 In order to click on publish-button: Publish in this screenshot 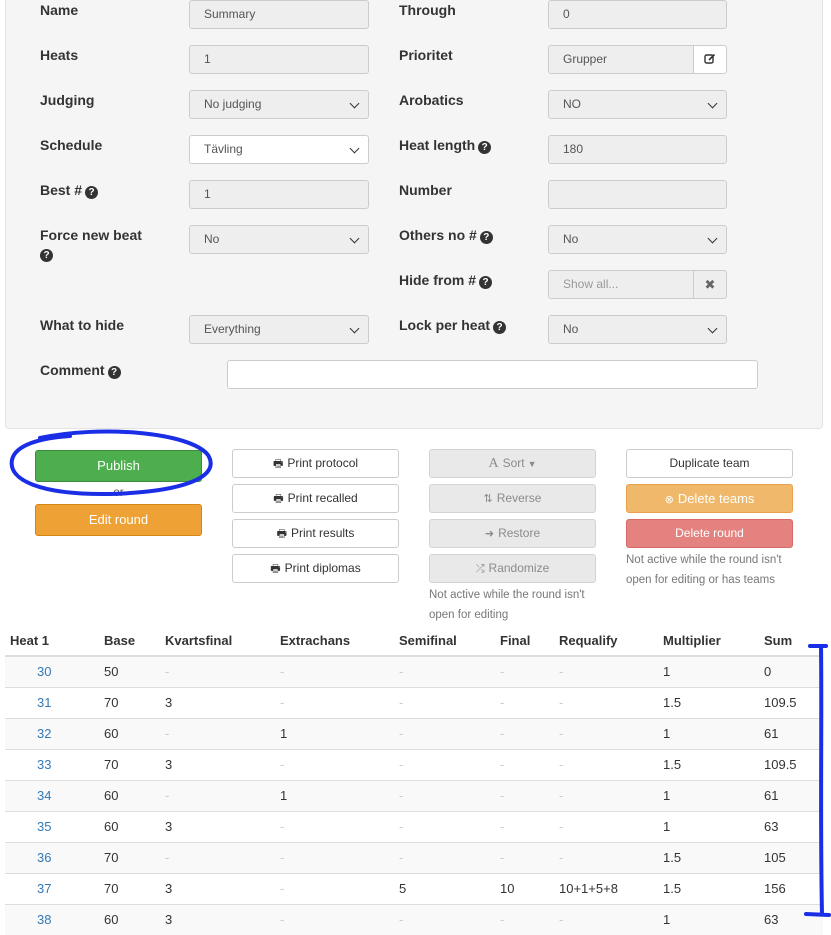, I will do `click(118, 466)`.